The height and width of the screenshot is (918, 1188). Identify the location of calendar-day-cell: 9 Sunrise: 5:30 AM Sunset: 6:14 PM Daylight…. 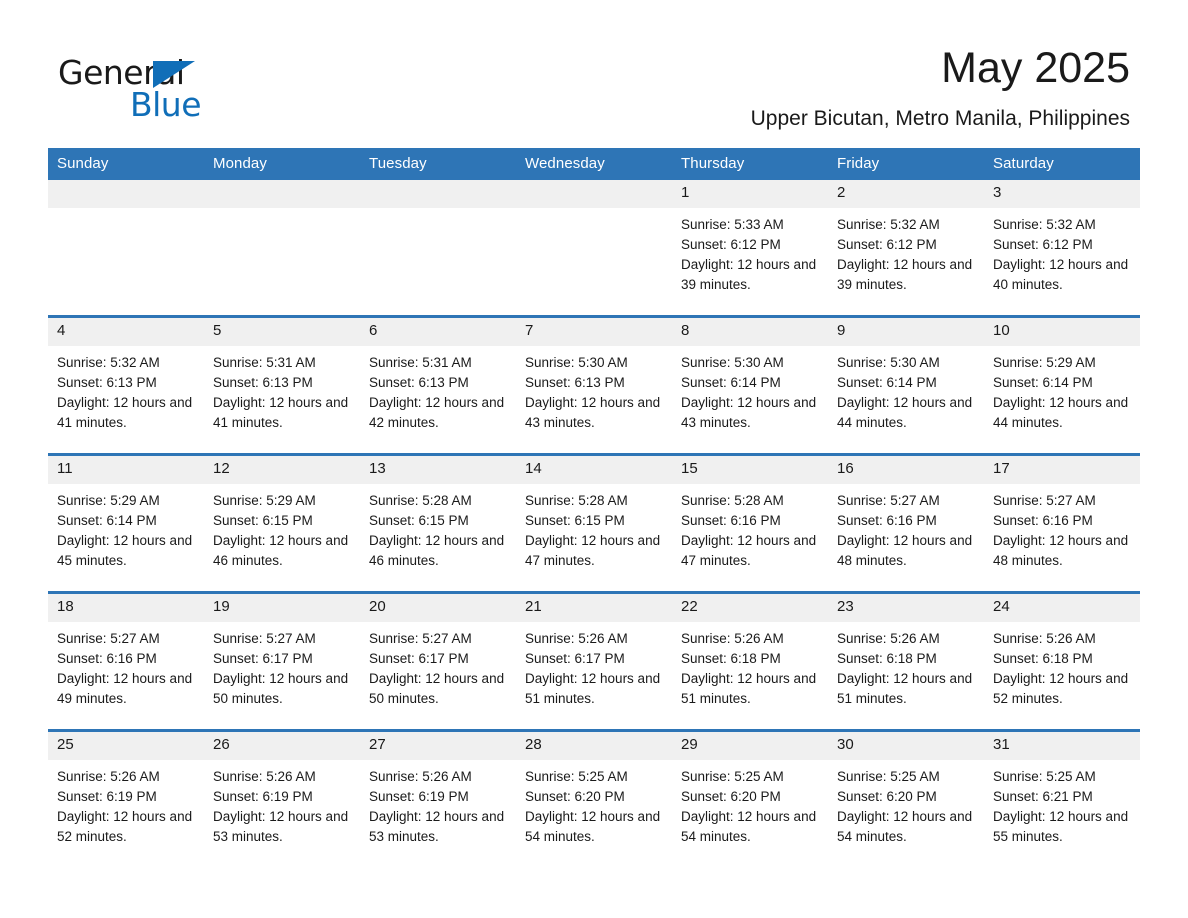
(906, 385).